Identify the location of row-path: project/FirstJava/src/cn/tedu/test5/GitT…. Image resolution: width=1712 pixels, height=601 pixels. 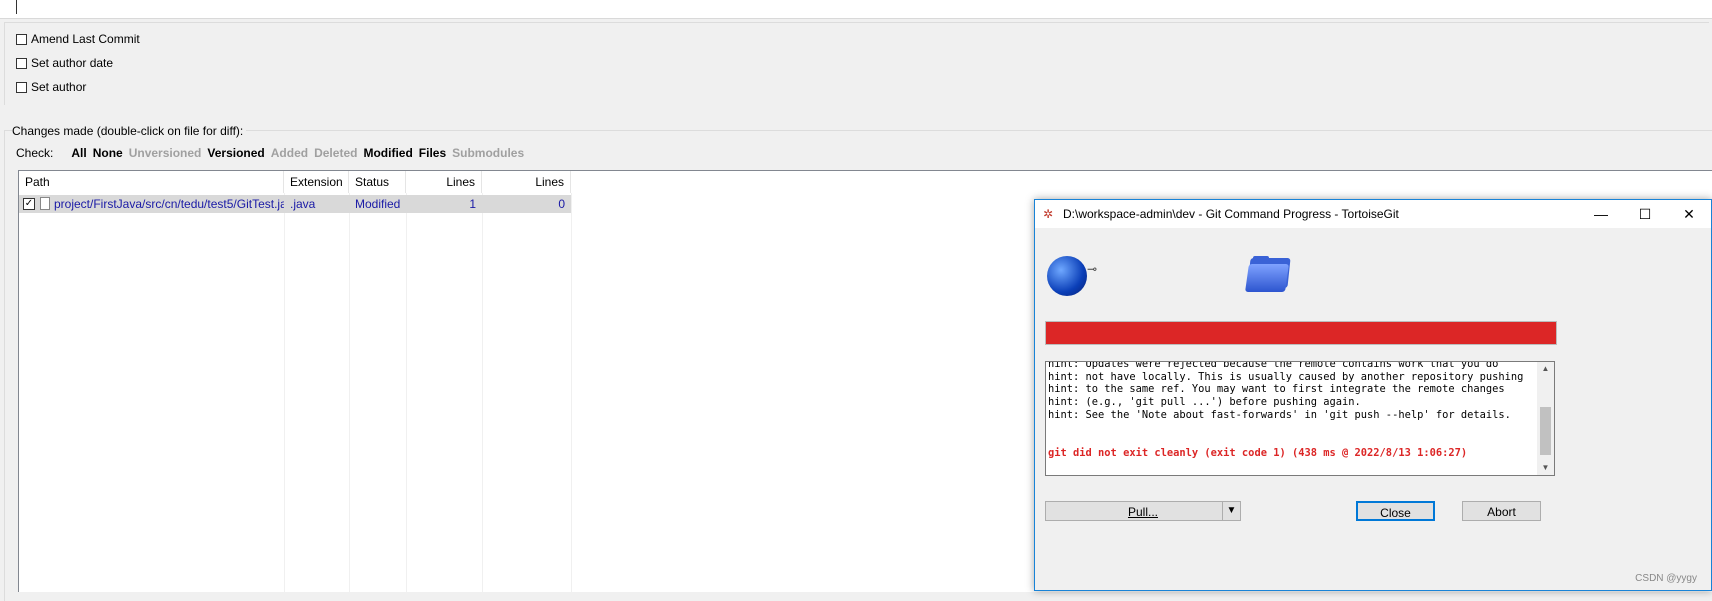
(169, 204).